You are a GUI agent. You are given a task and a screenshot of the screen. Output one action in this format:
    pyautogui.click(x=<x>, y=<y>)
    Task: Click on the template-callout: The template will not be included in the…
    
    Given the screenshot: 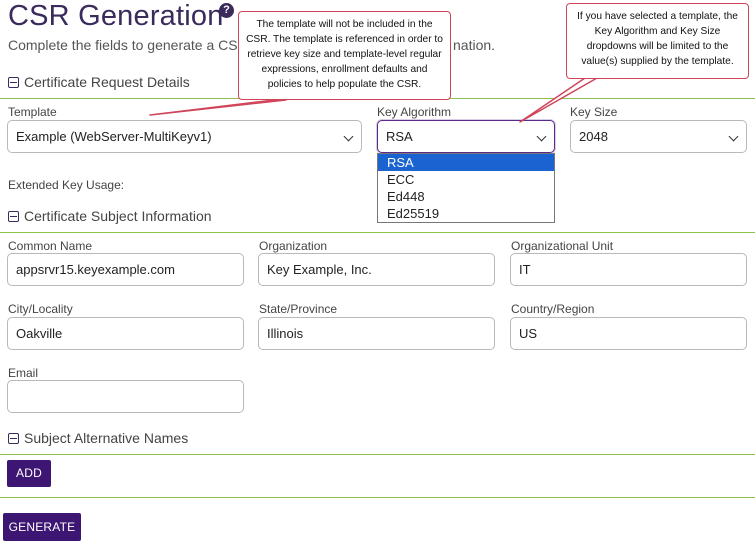 What is the action you would take?
    pyautogui.click(x=344, y=55)
    